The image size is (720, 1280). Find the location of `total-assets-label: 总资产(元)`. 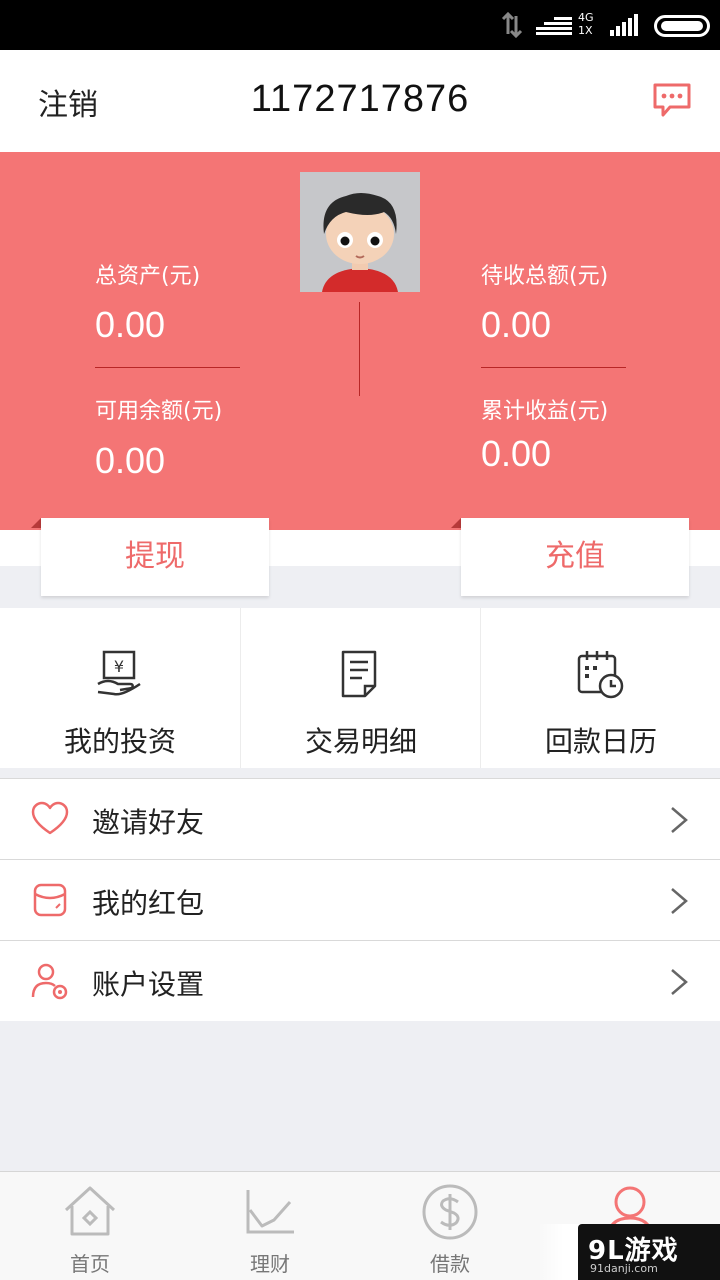

total-assets-label: 总资产(元) is located at coordinates (148, 276).